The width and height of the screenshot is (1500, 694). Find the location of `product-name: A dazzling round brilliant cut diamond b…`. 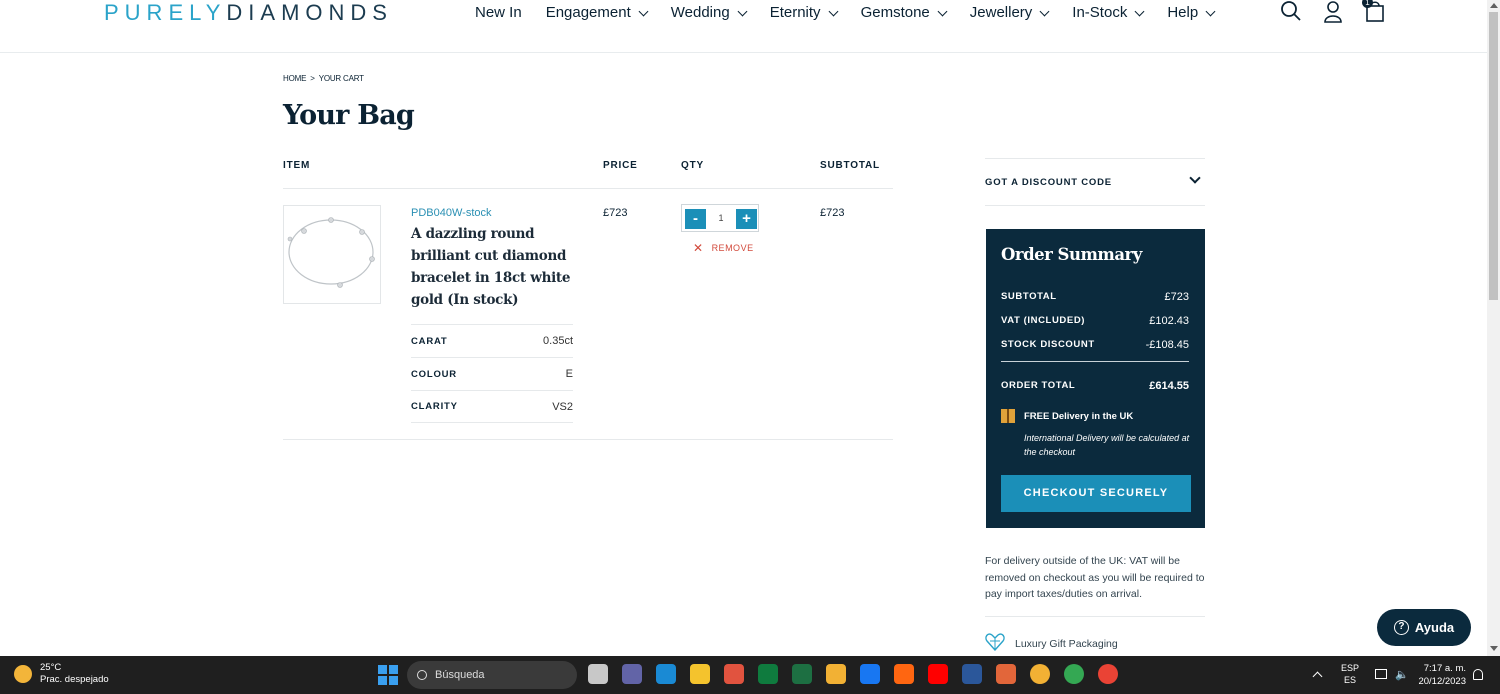

product-name: A dazzling round brilliant cut diamond b… is located at coordinates (491, 267).